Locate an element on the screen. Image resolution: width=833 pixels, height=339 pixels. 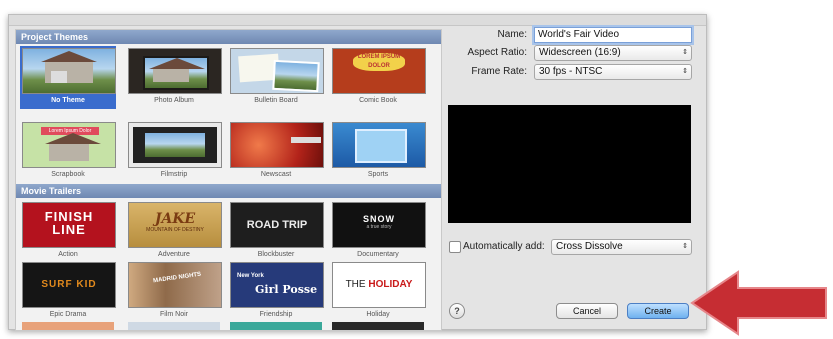
aspect-ratio-label: Aspect Ratio: is located at coordinates (497, 52).